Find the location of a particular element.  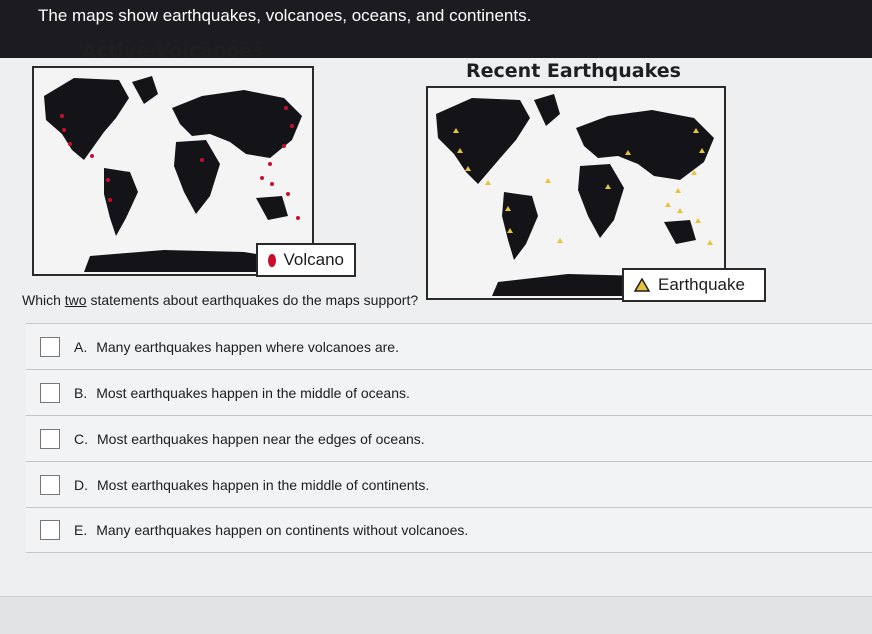

option-e-letter: E. is located at coordinates (81, 530).